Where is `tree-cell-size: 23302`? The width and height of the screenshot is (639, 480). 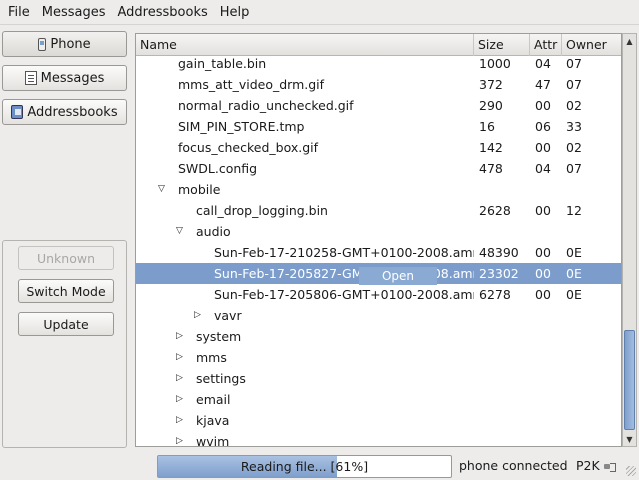 tree-cell-size: 23302 is located at coordinates (499, 273).